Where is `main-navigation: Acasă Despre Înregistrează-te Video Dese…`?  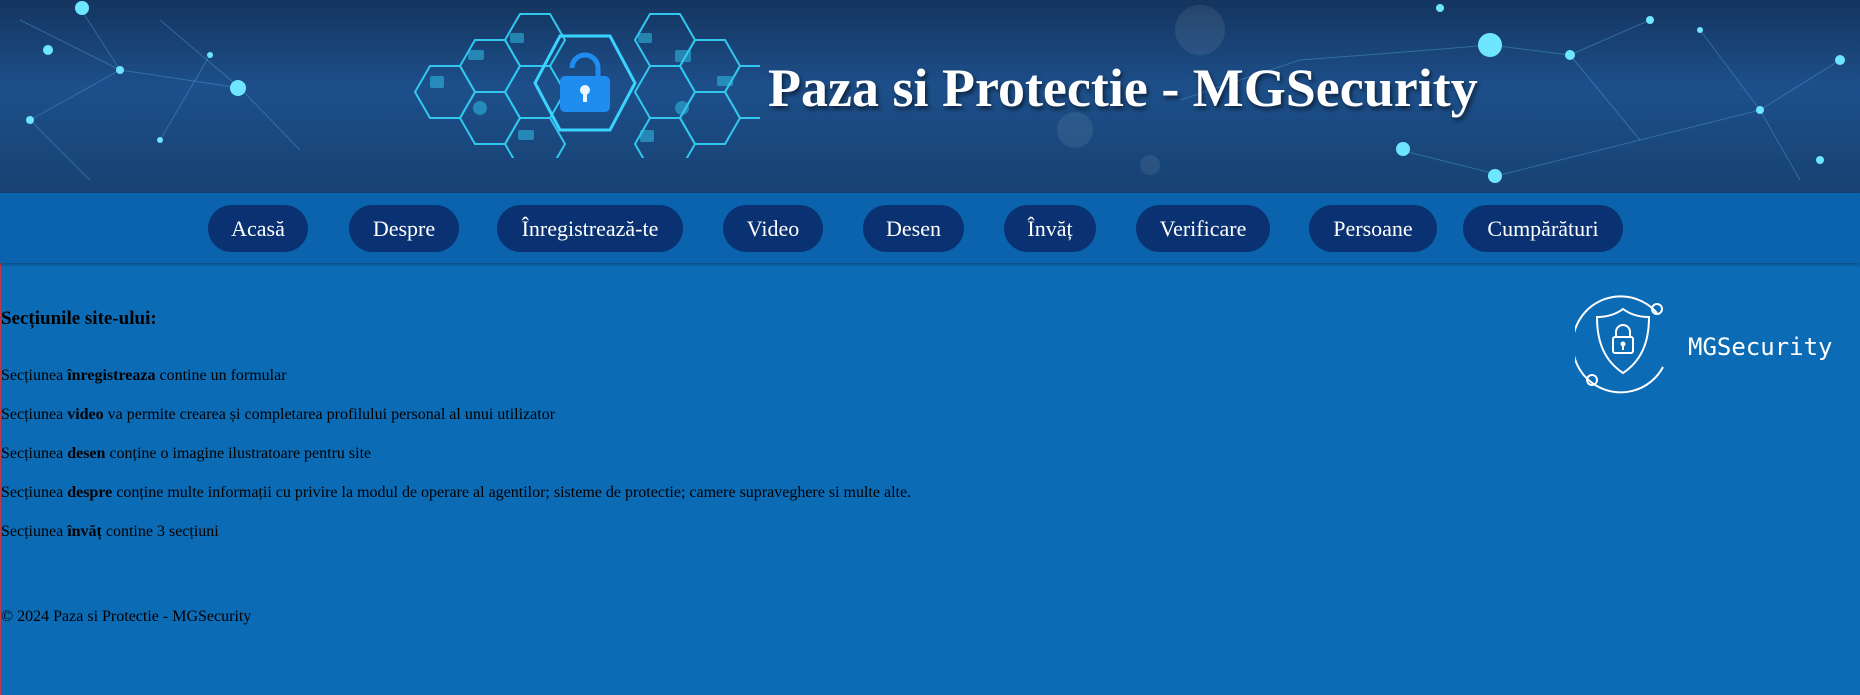
main-navigation: Acasă Despre Înregistrează-te Video Dese… is located at coordinates (930, 228).